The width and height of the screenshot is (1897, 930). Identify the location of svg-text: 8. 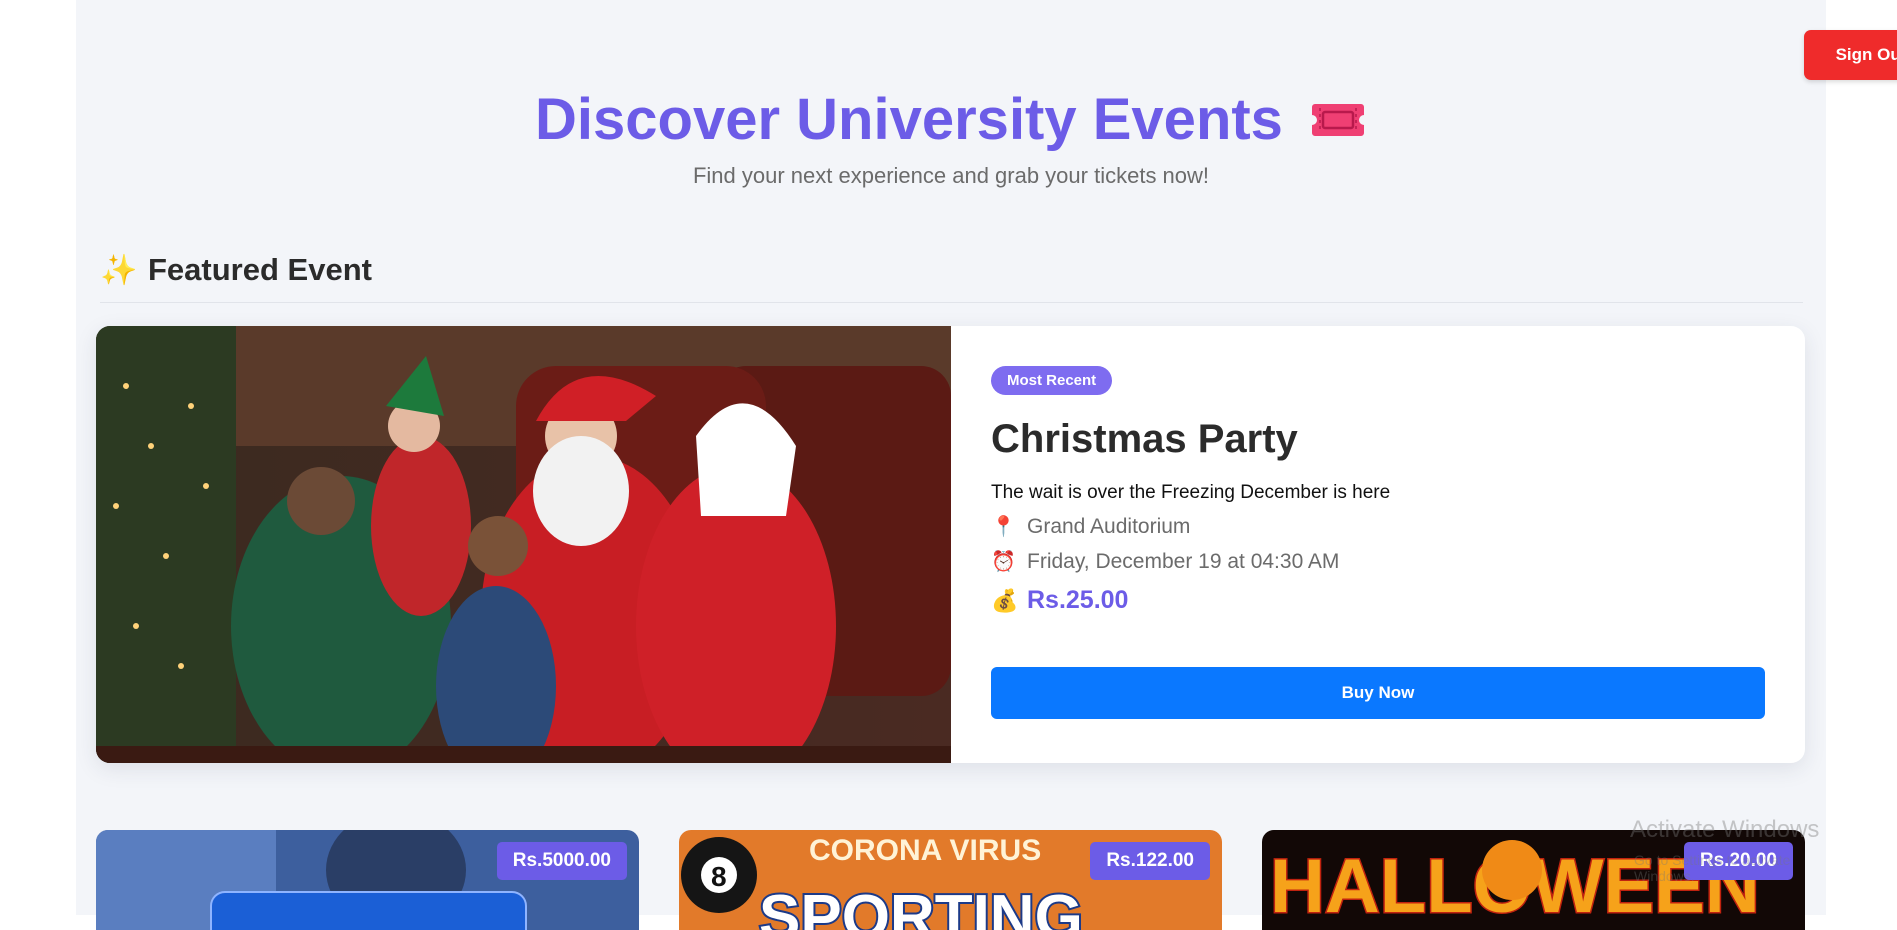
(719, 876).